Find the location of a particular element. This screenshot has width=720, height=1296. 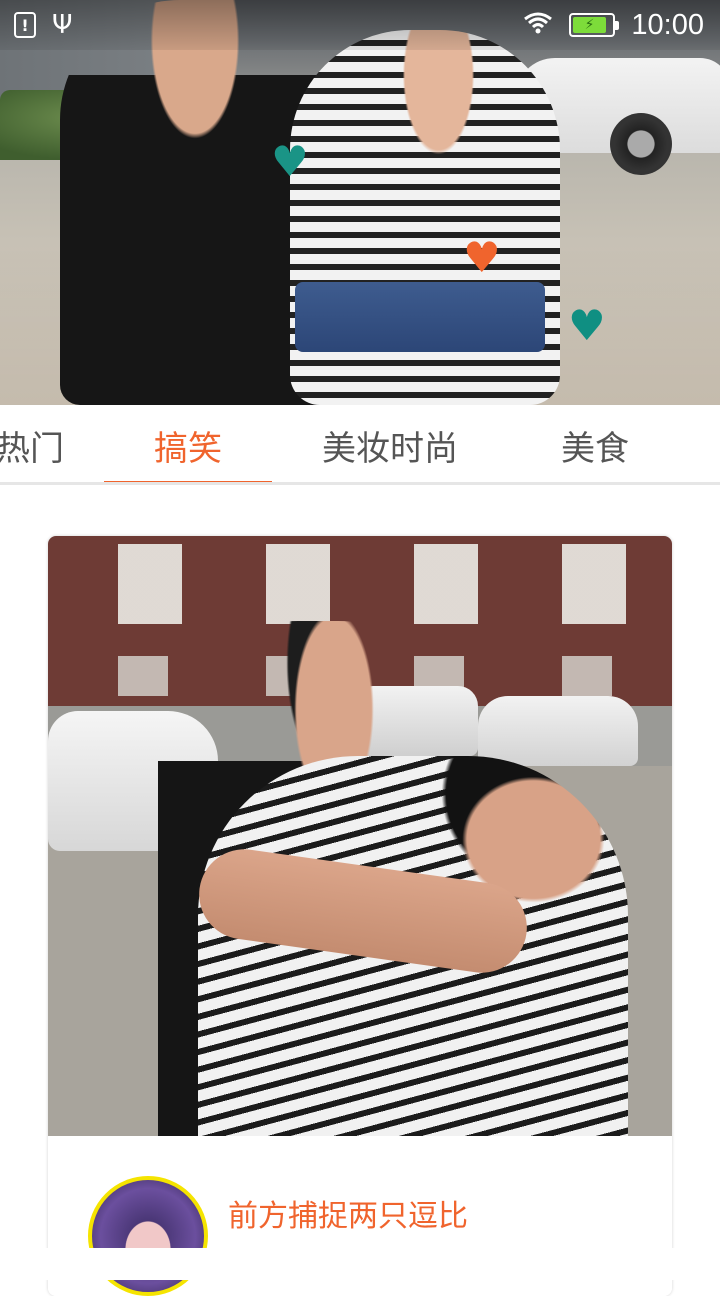

video-person-shorts is located at coordinates (420, 317).